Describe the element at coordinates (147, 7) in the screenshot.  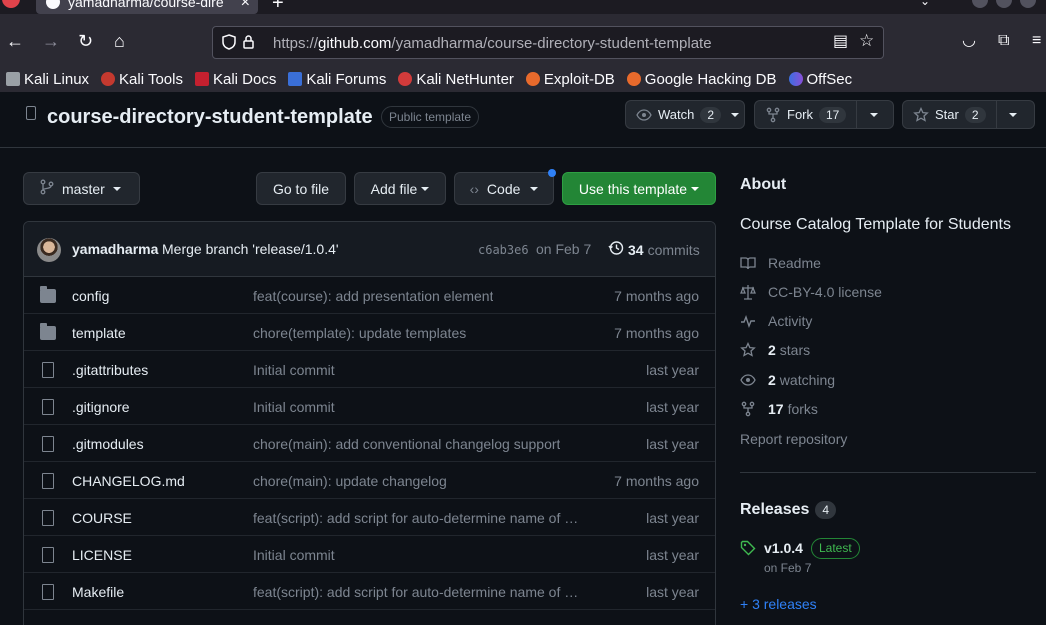
I see `browser-tab-active: yamadharma/course-dire ×` at that location.